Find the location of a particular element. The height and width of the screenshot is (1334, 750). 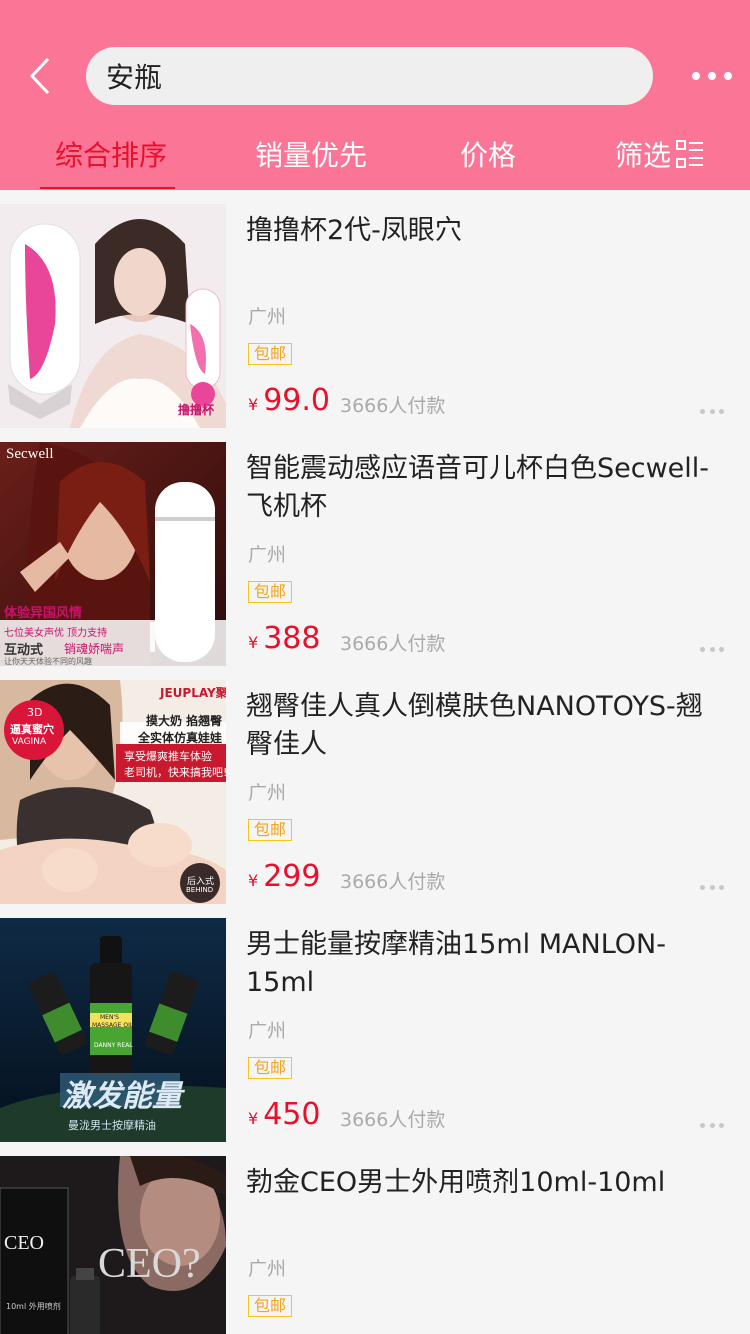

product-image: 撸撸杯 is located at coordinates (113, 316).